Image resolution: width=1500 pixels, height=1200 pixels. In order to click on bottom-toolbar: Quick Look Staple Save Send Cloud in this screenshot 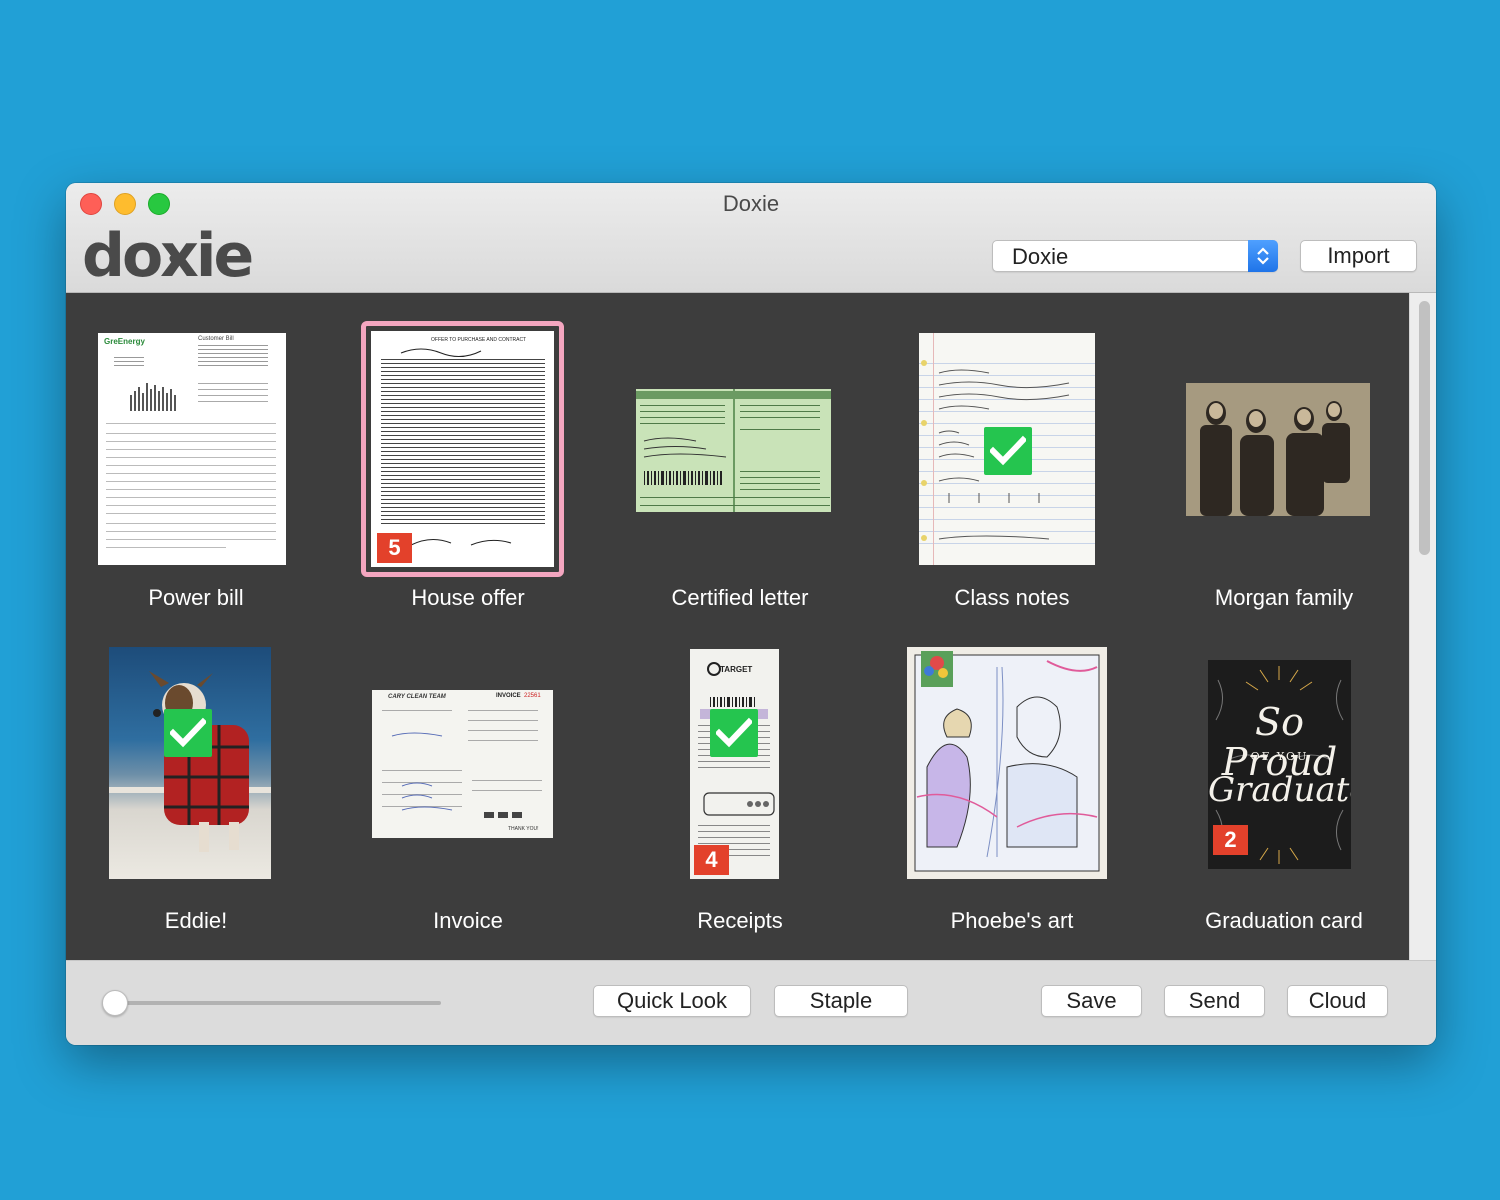, I will do `click(751, 1002)`.